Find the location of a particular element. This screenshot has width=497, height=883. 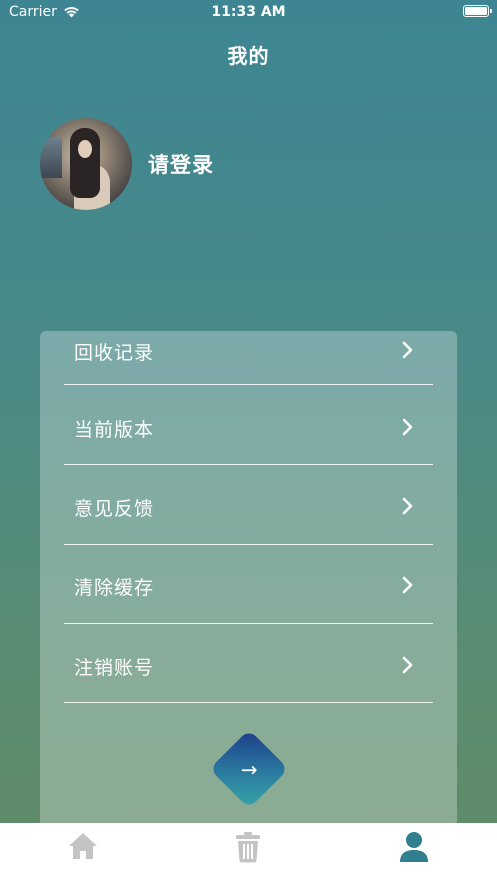

arrow-right-icon: → is located at coordinates (249, 768).